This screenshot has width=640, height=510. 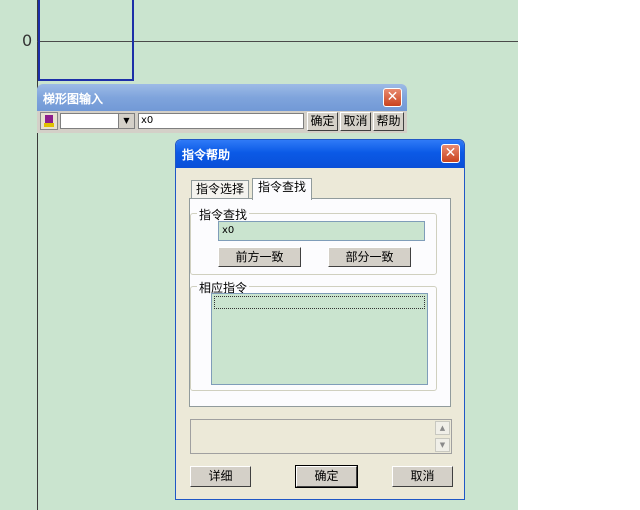 What do you see at coordinates (322, 121) in the screenshot?
I see `toolbar-ok-button: 确定` at bounding box center [322, 121].